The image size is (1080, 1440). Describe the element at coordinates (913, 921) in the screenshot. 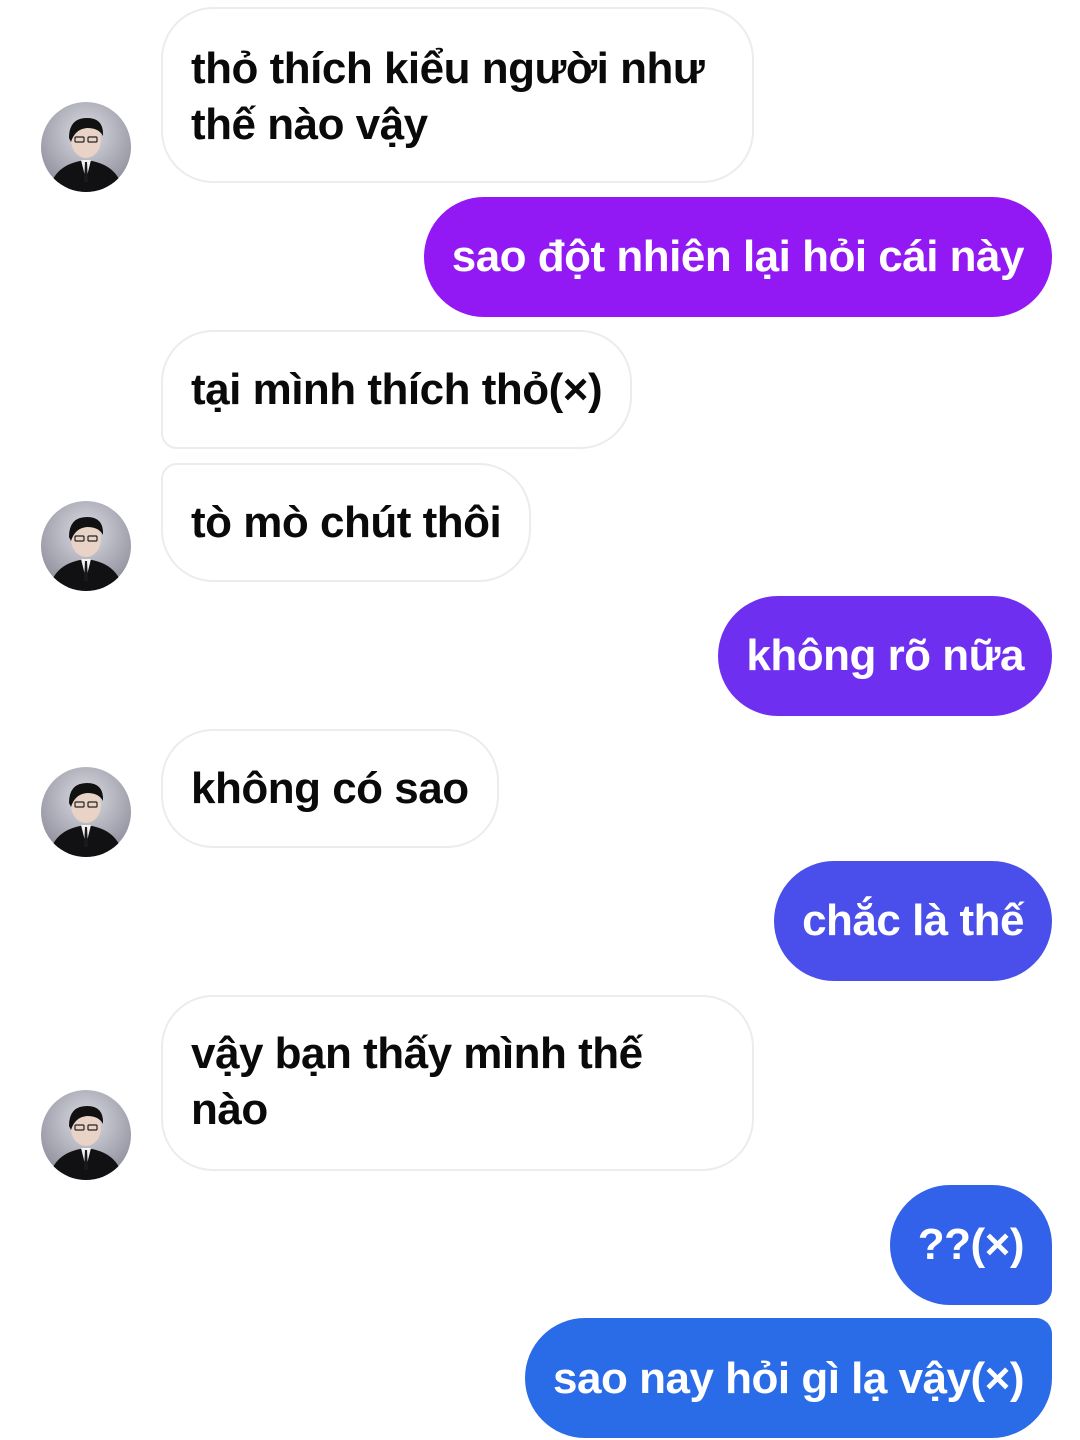

I see `outgoing-message: chắc là thế` at that location.